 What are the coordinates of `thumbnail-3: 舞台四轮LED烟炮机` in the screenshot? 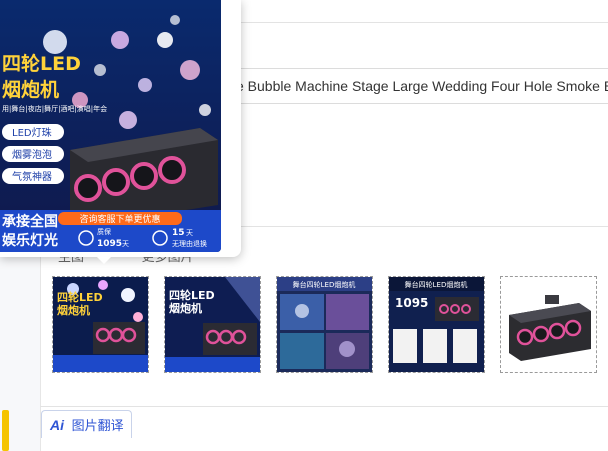 It's located at (324, 324).